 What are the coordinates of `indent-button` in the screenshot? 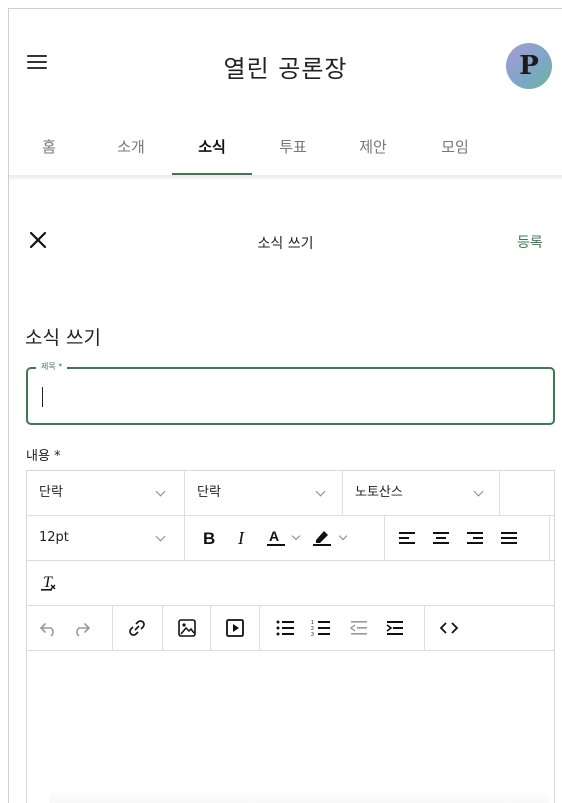 It's located at (395, 628).